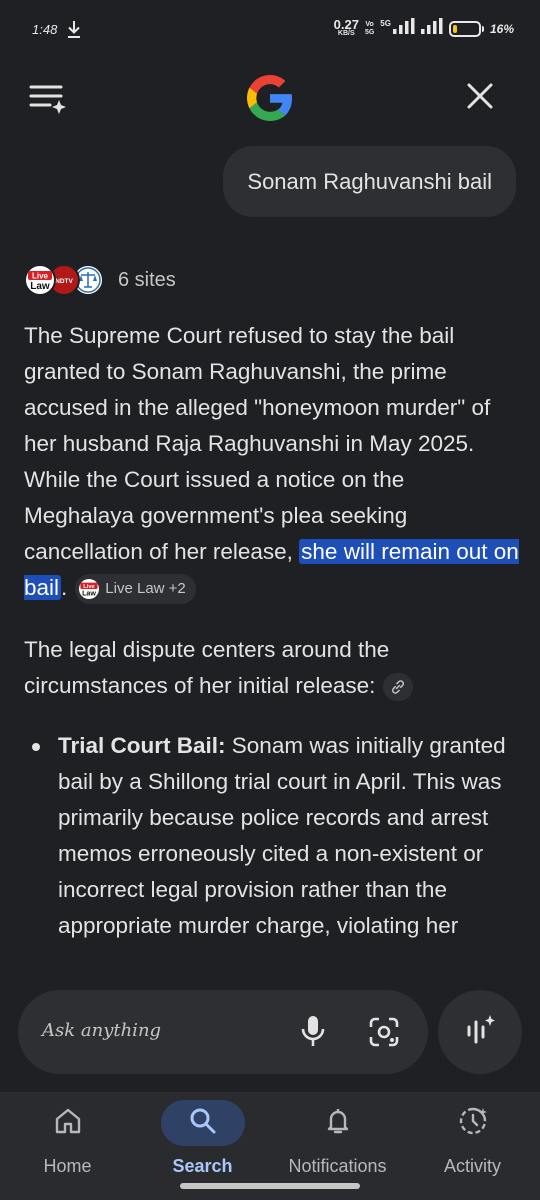  Describe the element at coordinates (135, 589) in the screenshot. I see `citation-chip: Live Law Live Law +2` at that location.